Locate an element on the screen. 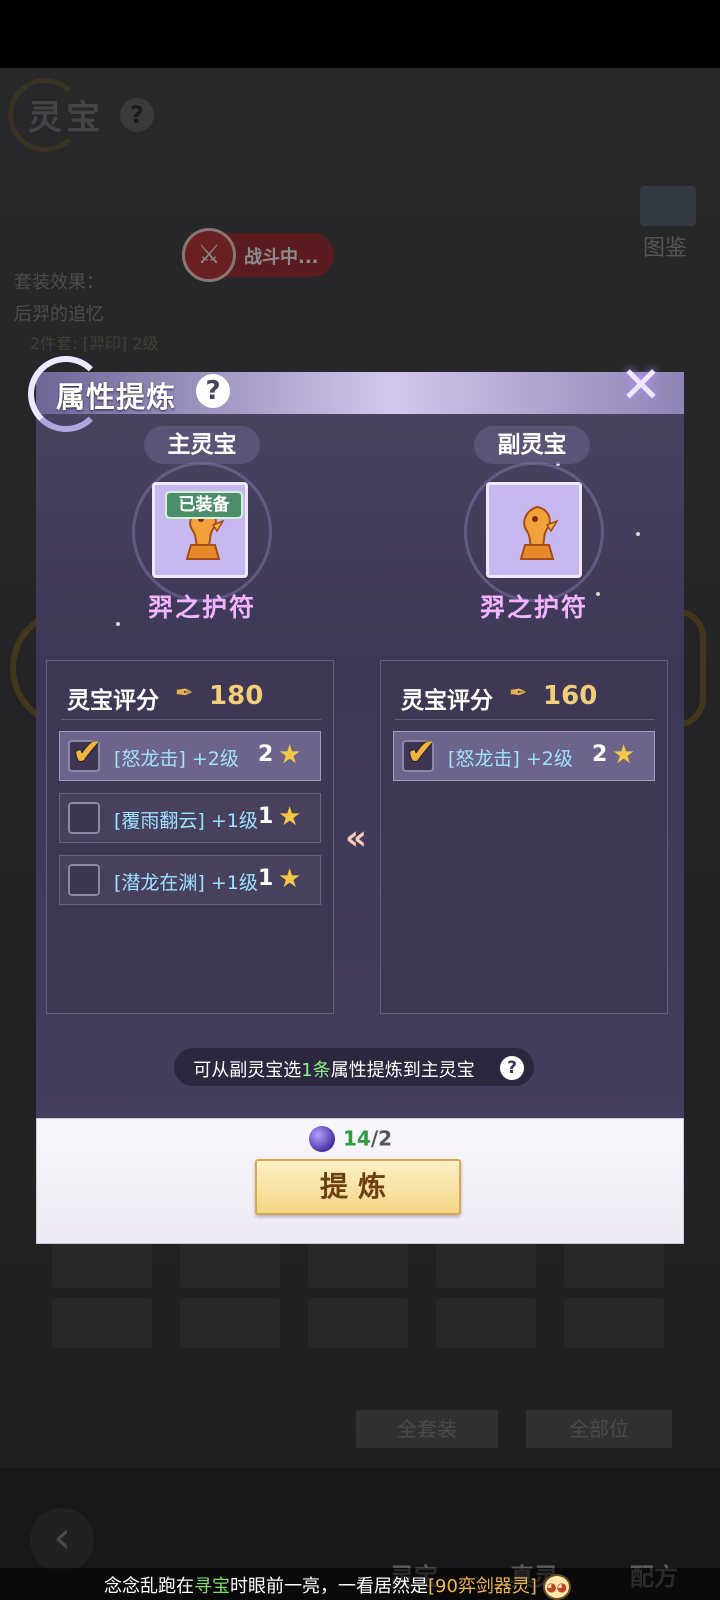  marquee-item: [90弈剑器灵] is located at coordinates (482, 1586).